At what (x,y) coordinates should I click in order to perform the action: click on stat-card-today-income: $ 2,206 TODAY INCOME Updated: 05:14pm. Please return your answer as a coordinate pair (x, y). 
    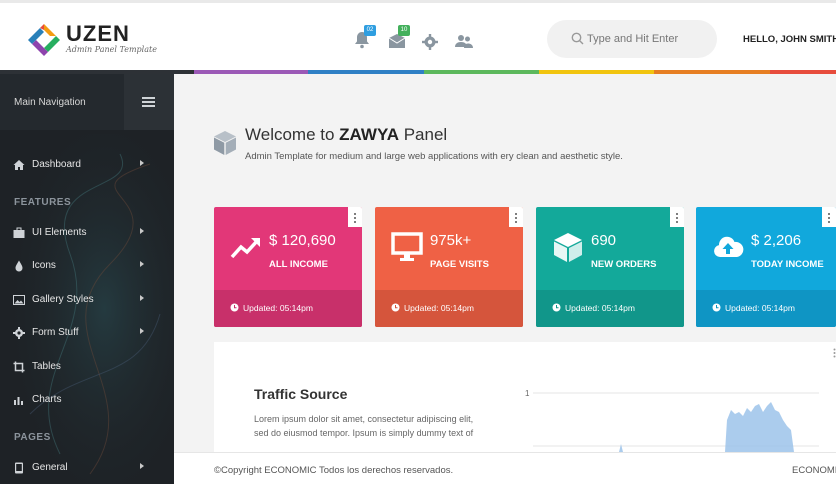
    Looking at the image, I should click on (766, 267).